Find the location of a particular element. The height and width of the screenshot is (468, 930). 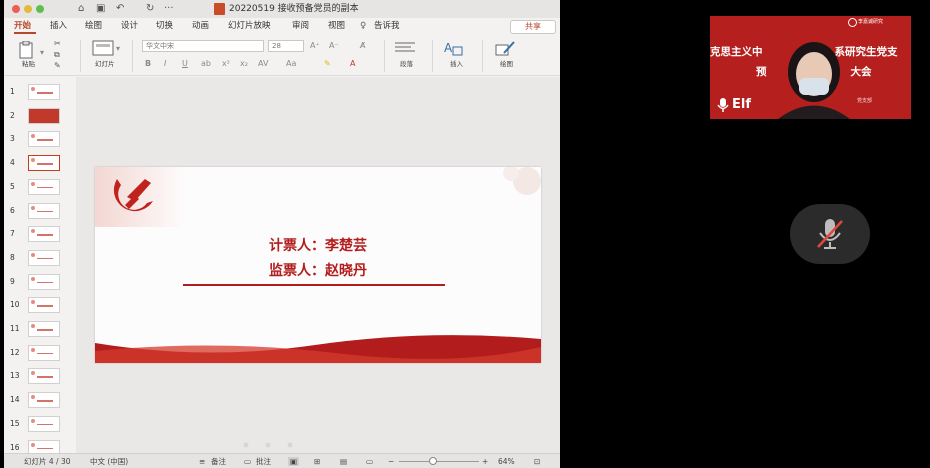

notes-icon: ≡ is located at coordinates (202, 461).